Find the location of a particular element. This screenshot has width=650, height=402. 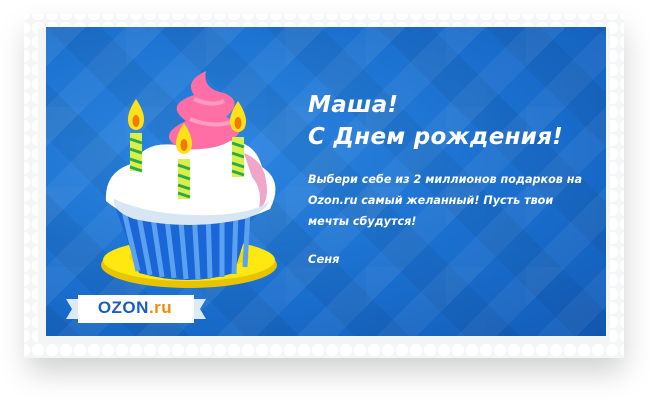

sender-signature: Сеня is located at coordinates (324, 259).